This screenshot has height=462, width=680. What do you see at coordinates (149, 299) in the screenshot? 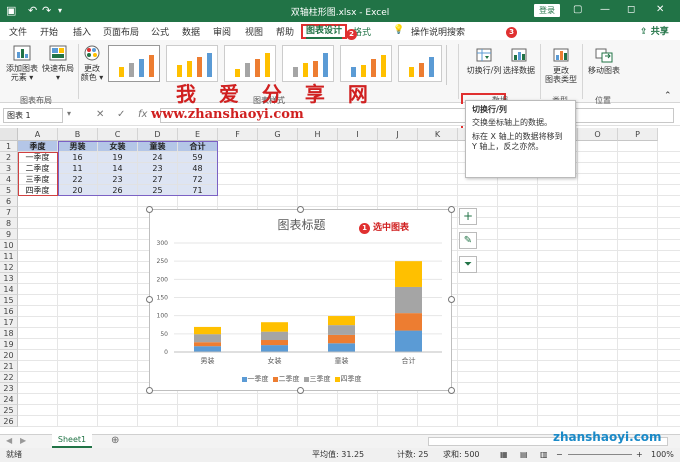
I see `chart-handle-l` at bounding box center [149, 299].